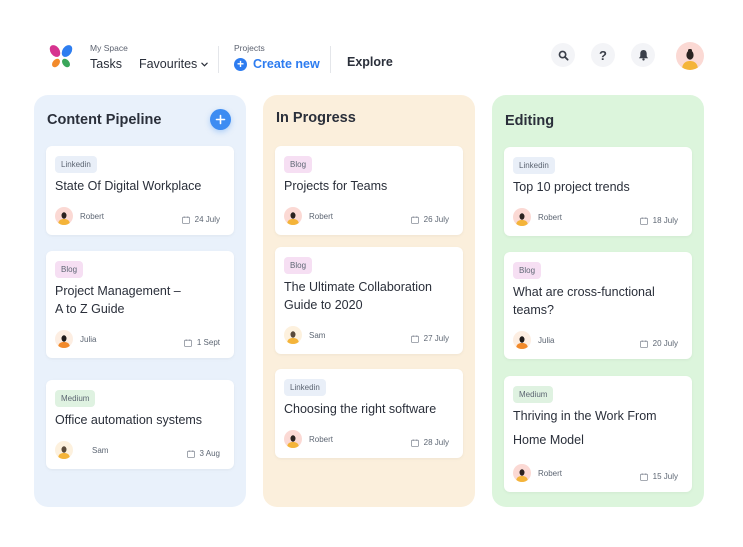 The height and width of the screenshot is (547, 743). What do you see at coordinates (665, 220) in the screenshot?
I see `due-date-text: 18 July` at bounding box center [665, 220].